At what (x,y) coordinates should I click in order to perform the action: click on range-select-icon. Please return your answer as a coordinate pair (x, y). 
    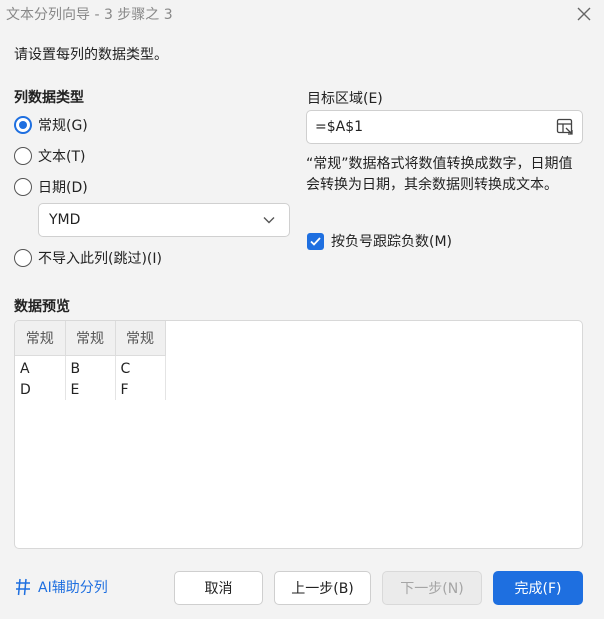
    Looking at the image, I should click on (564, 126).